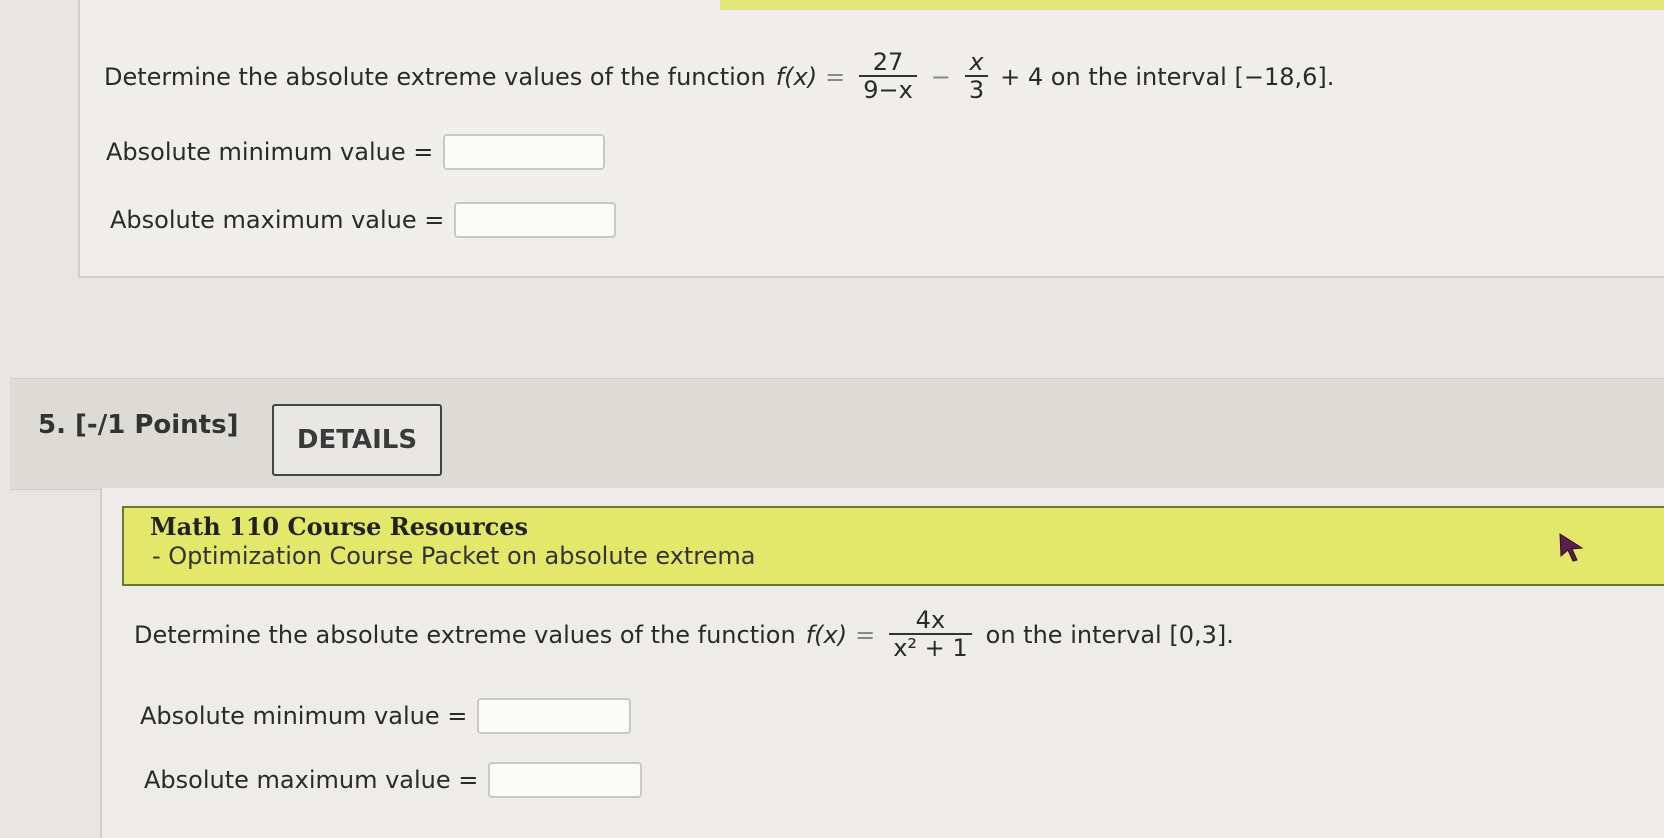 This screenshot has width=1664, height=838. What do you see at coordinates (554, 716) in the screenshot?
I see `q5-min-input` at bounding box center [554, 716].